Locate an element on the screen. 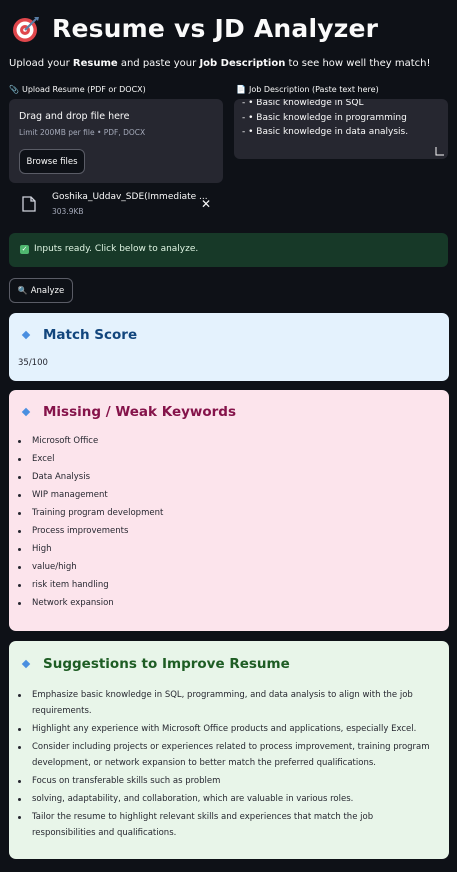 The height and width of the screenshot is (872, 457). resize-handle-icon is located at coordinates (440, 151).